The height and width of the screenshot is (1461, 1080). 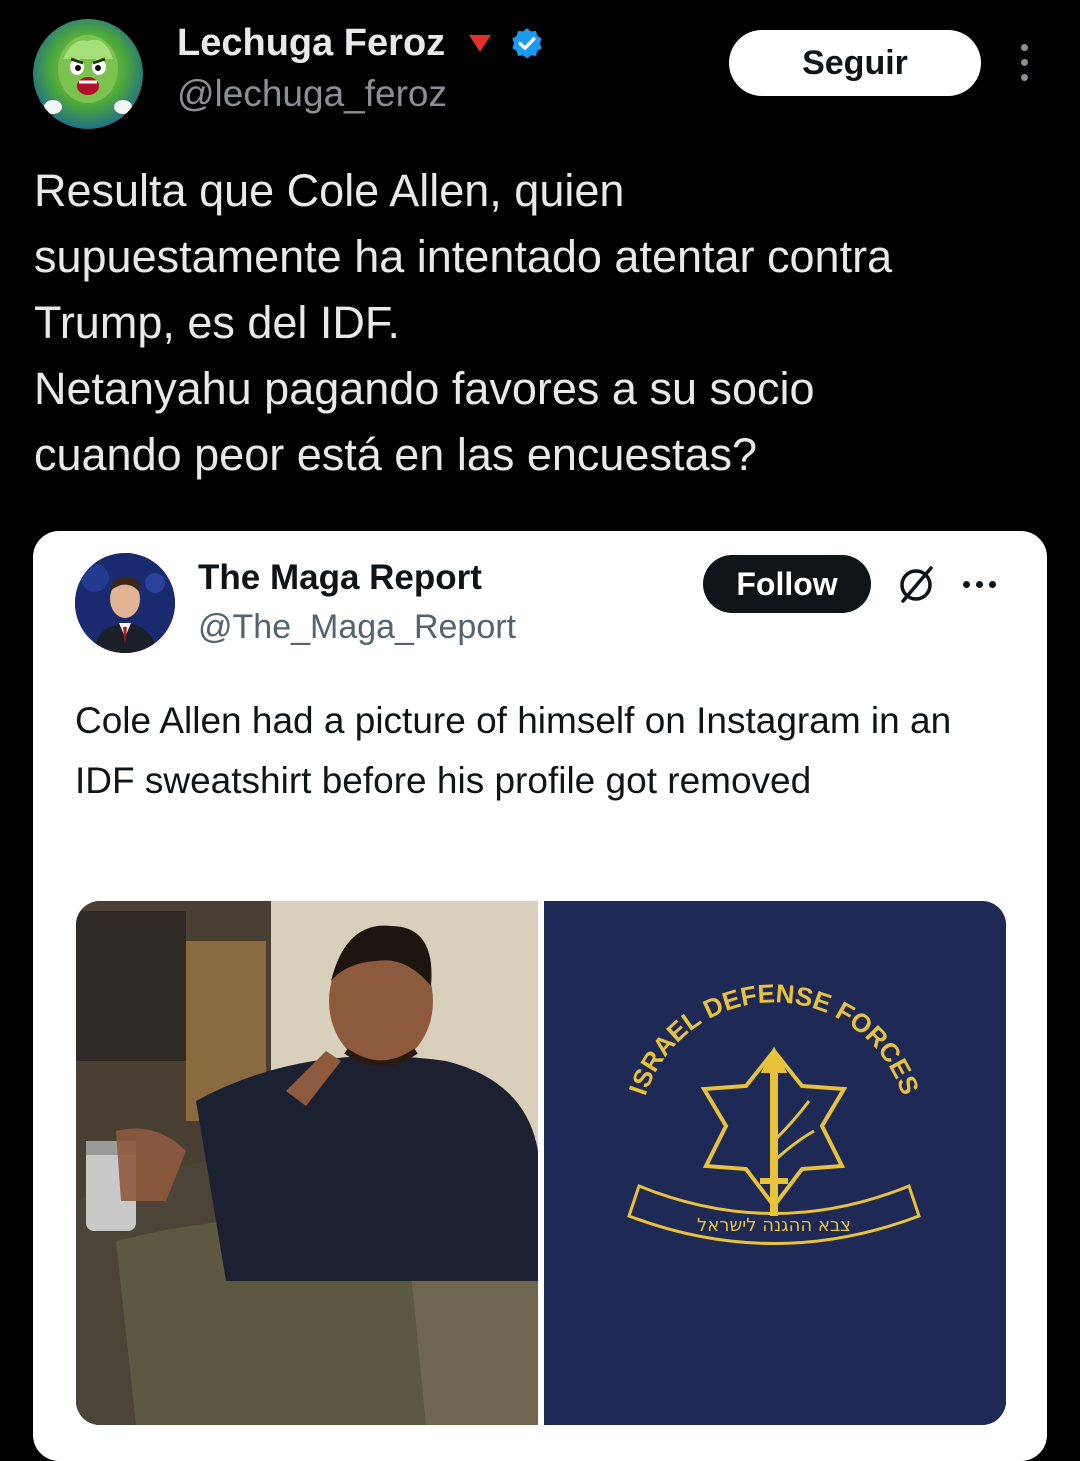 I want to click on verified-badge-icon, so click(x=527, y=44).